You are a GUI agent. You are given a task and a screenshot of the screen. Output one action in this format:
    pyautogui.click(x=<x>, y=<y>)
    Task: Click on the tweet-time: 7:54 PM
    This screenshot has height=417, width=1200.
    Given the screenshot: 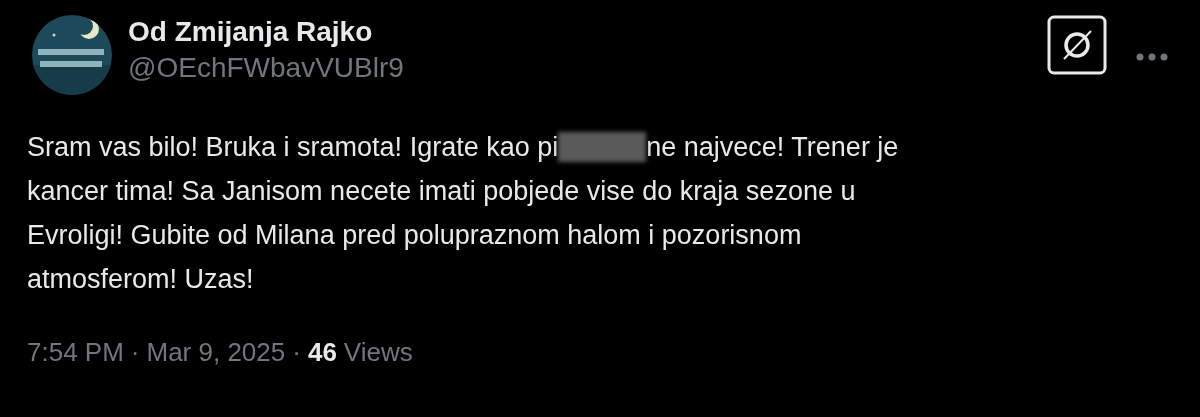 What is the action you would take?
    pyautogui.click(x=75, y=352)
    